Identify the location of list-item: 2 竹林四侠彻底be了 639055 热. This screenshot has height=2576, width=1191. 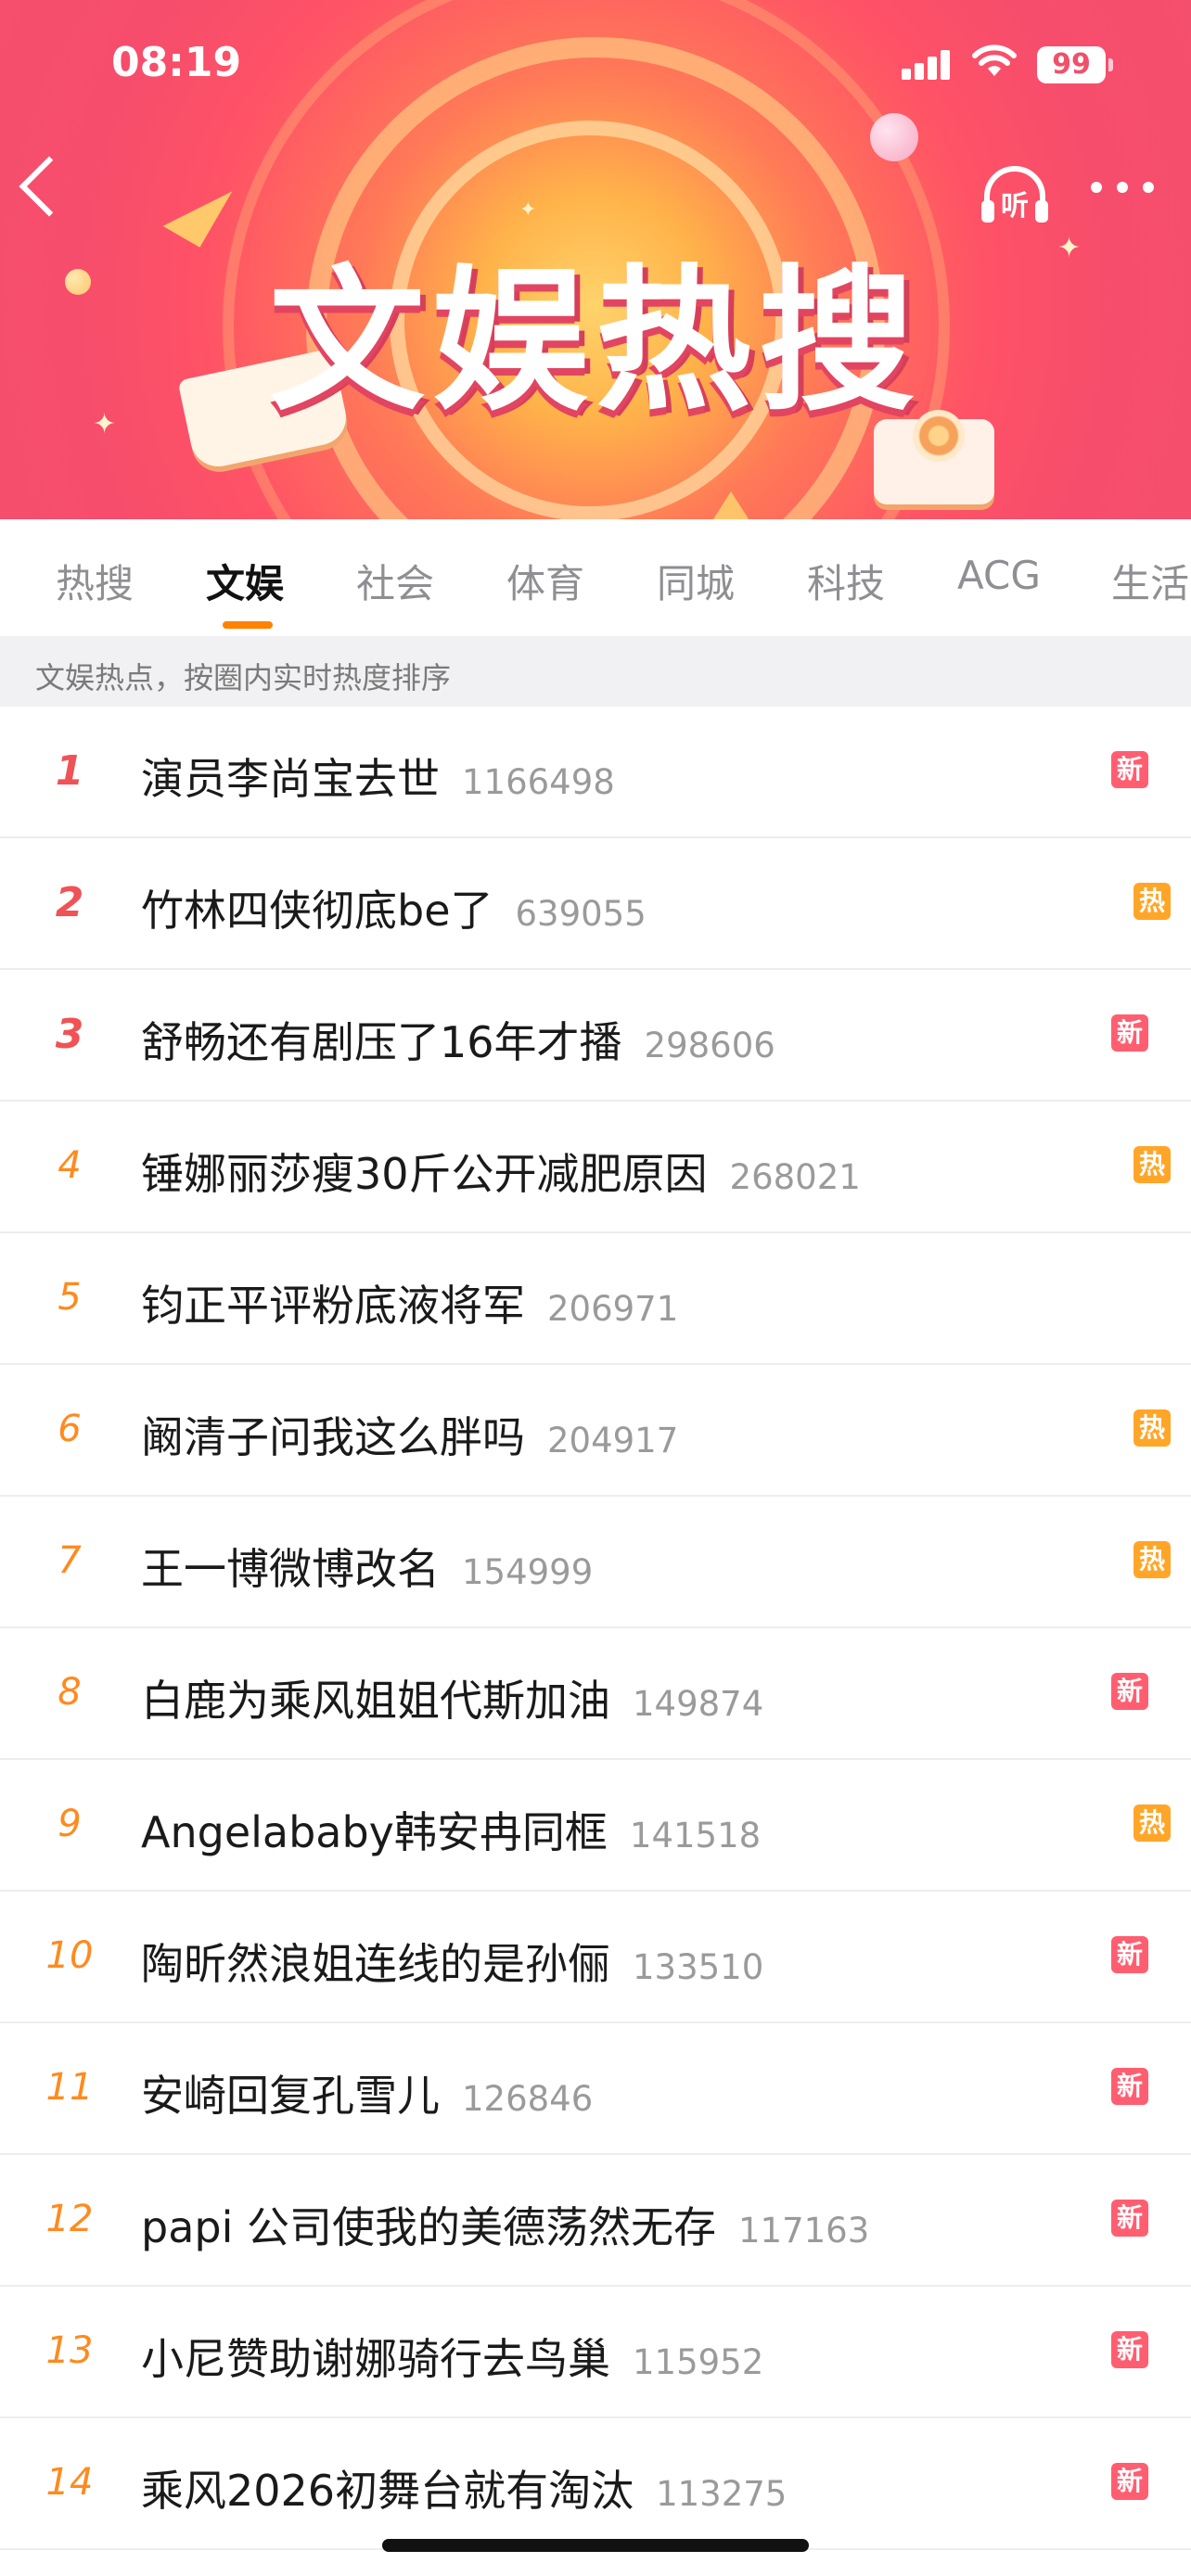
(595, 904).